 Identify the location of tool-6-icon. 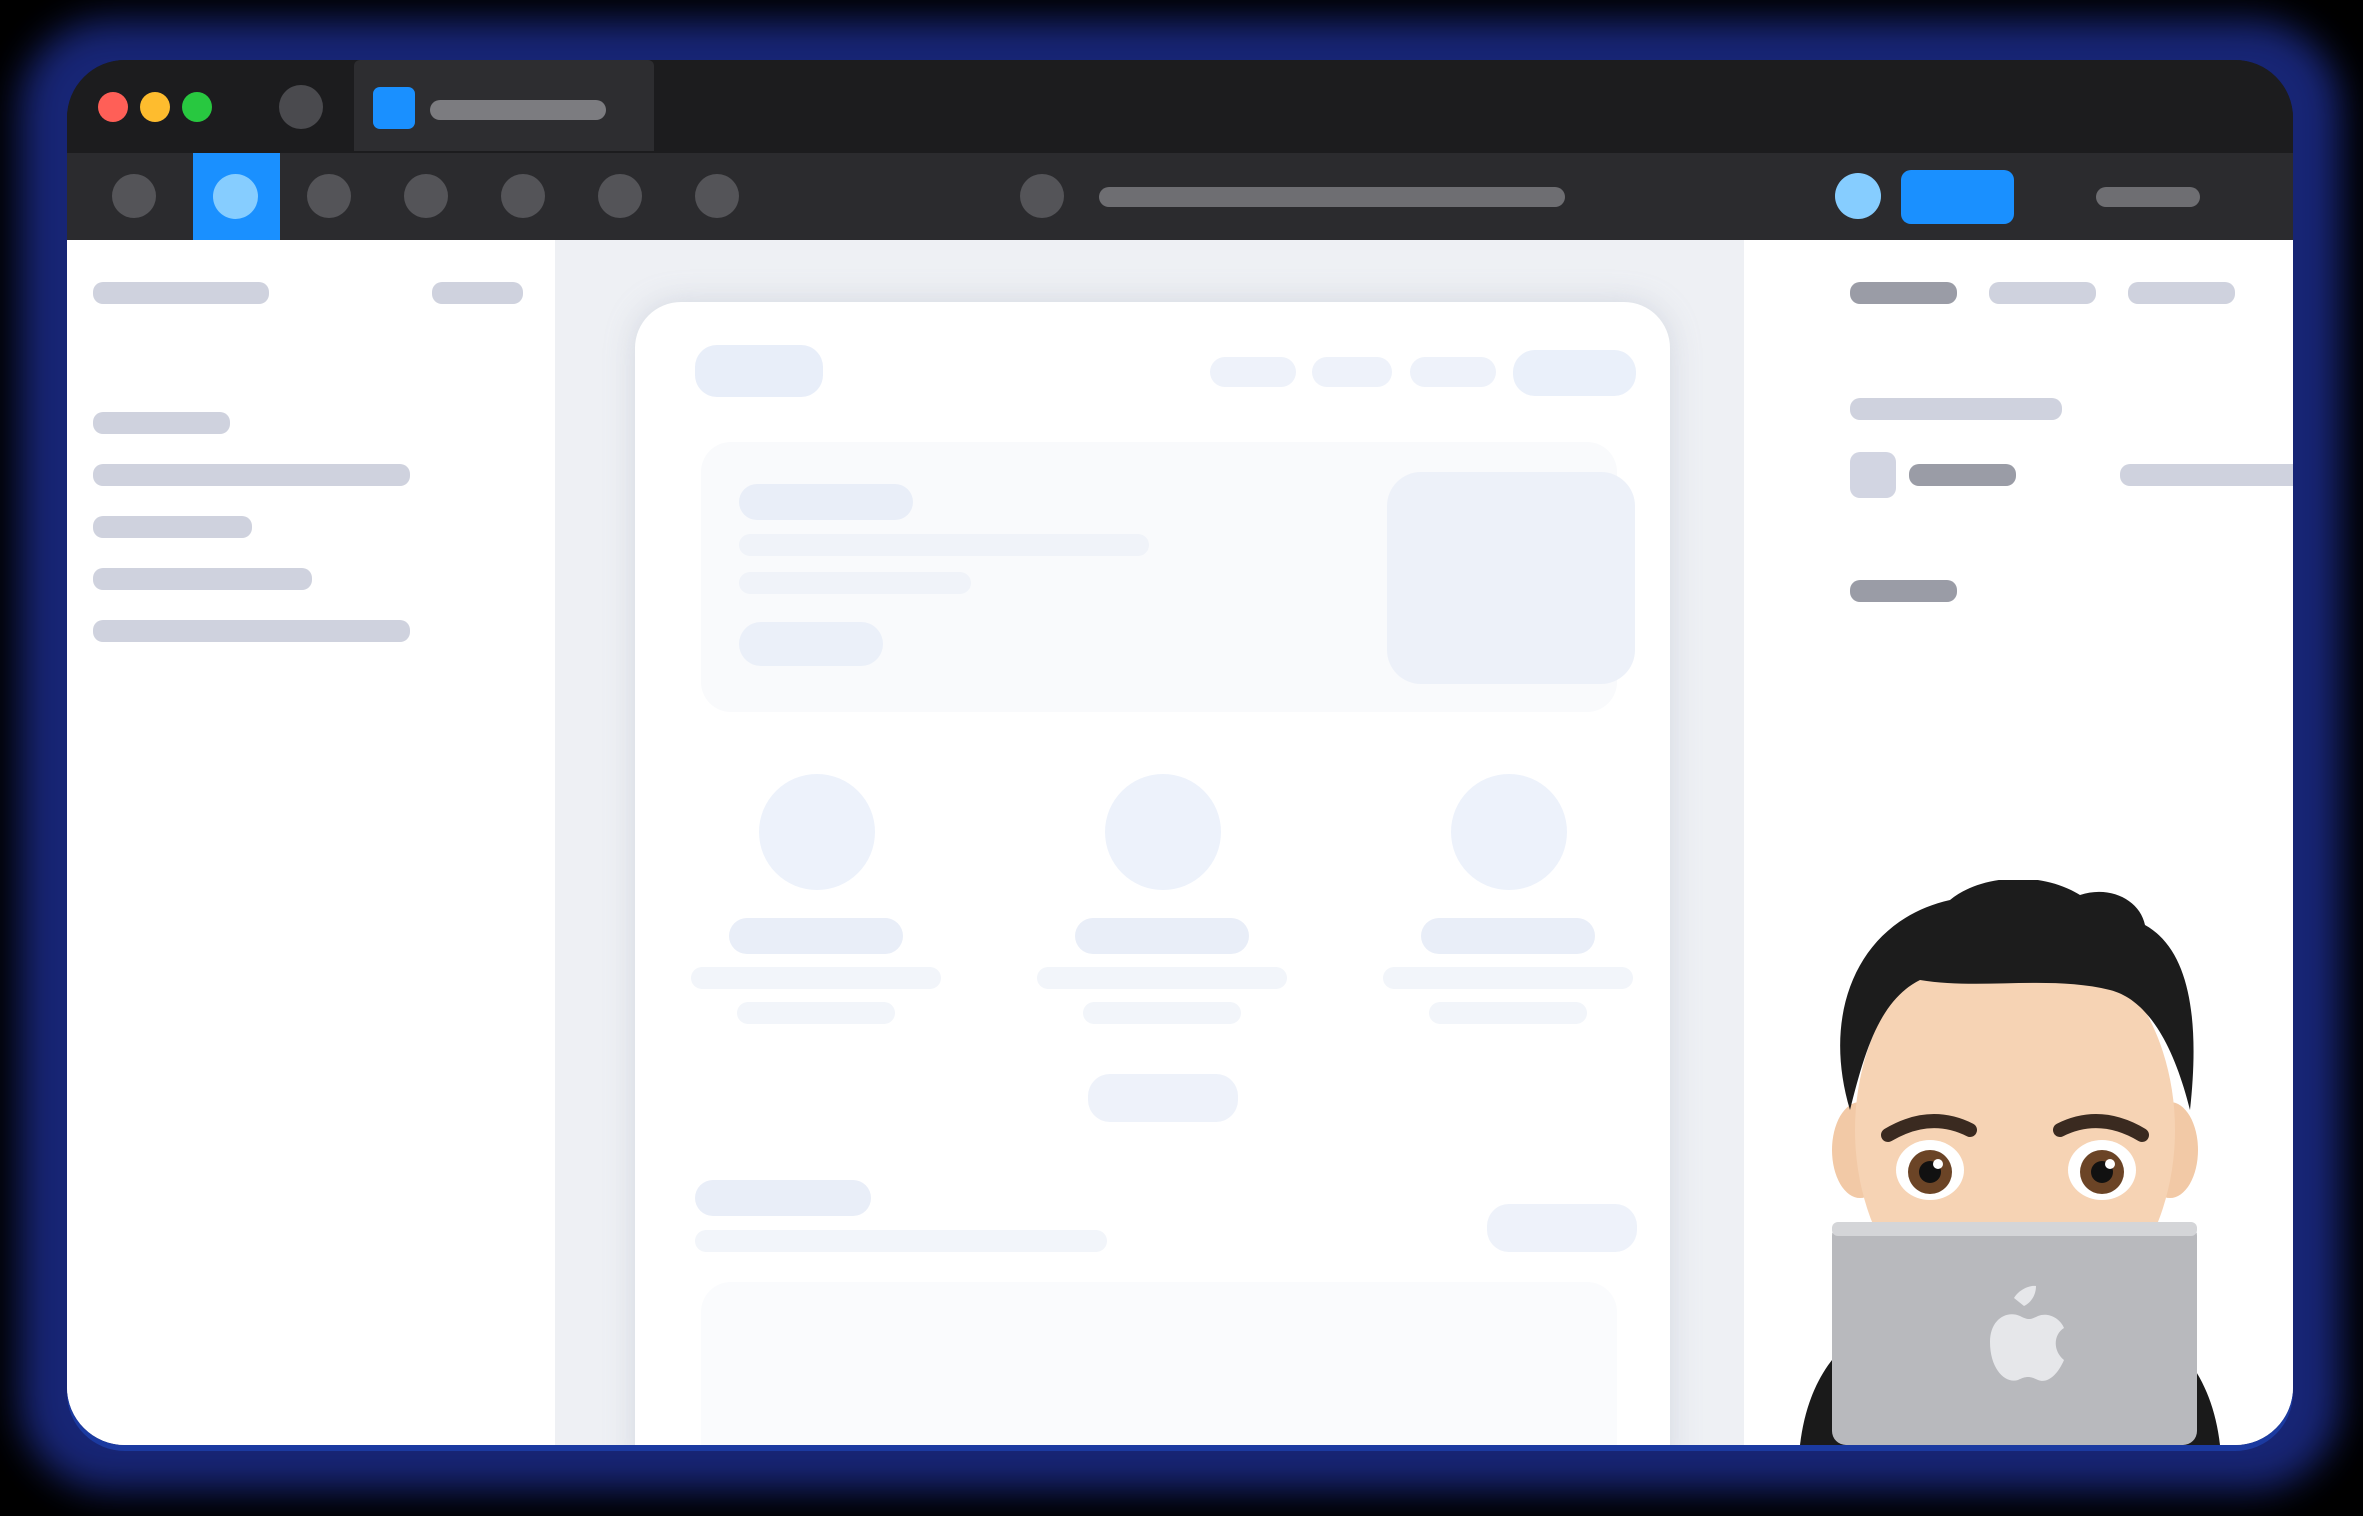
(620, 196).